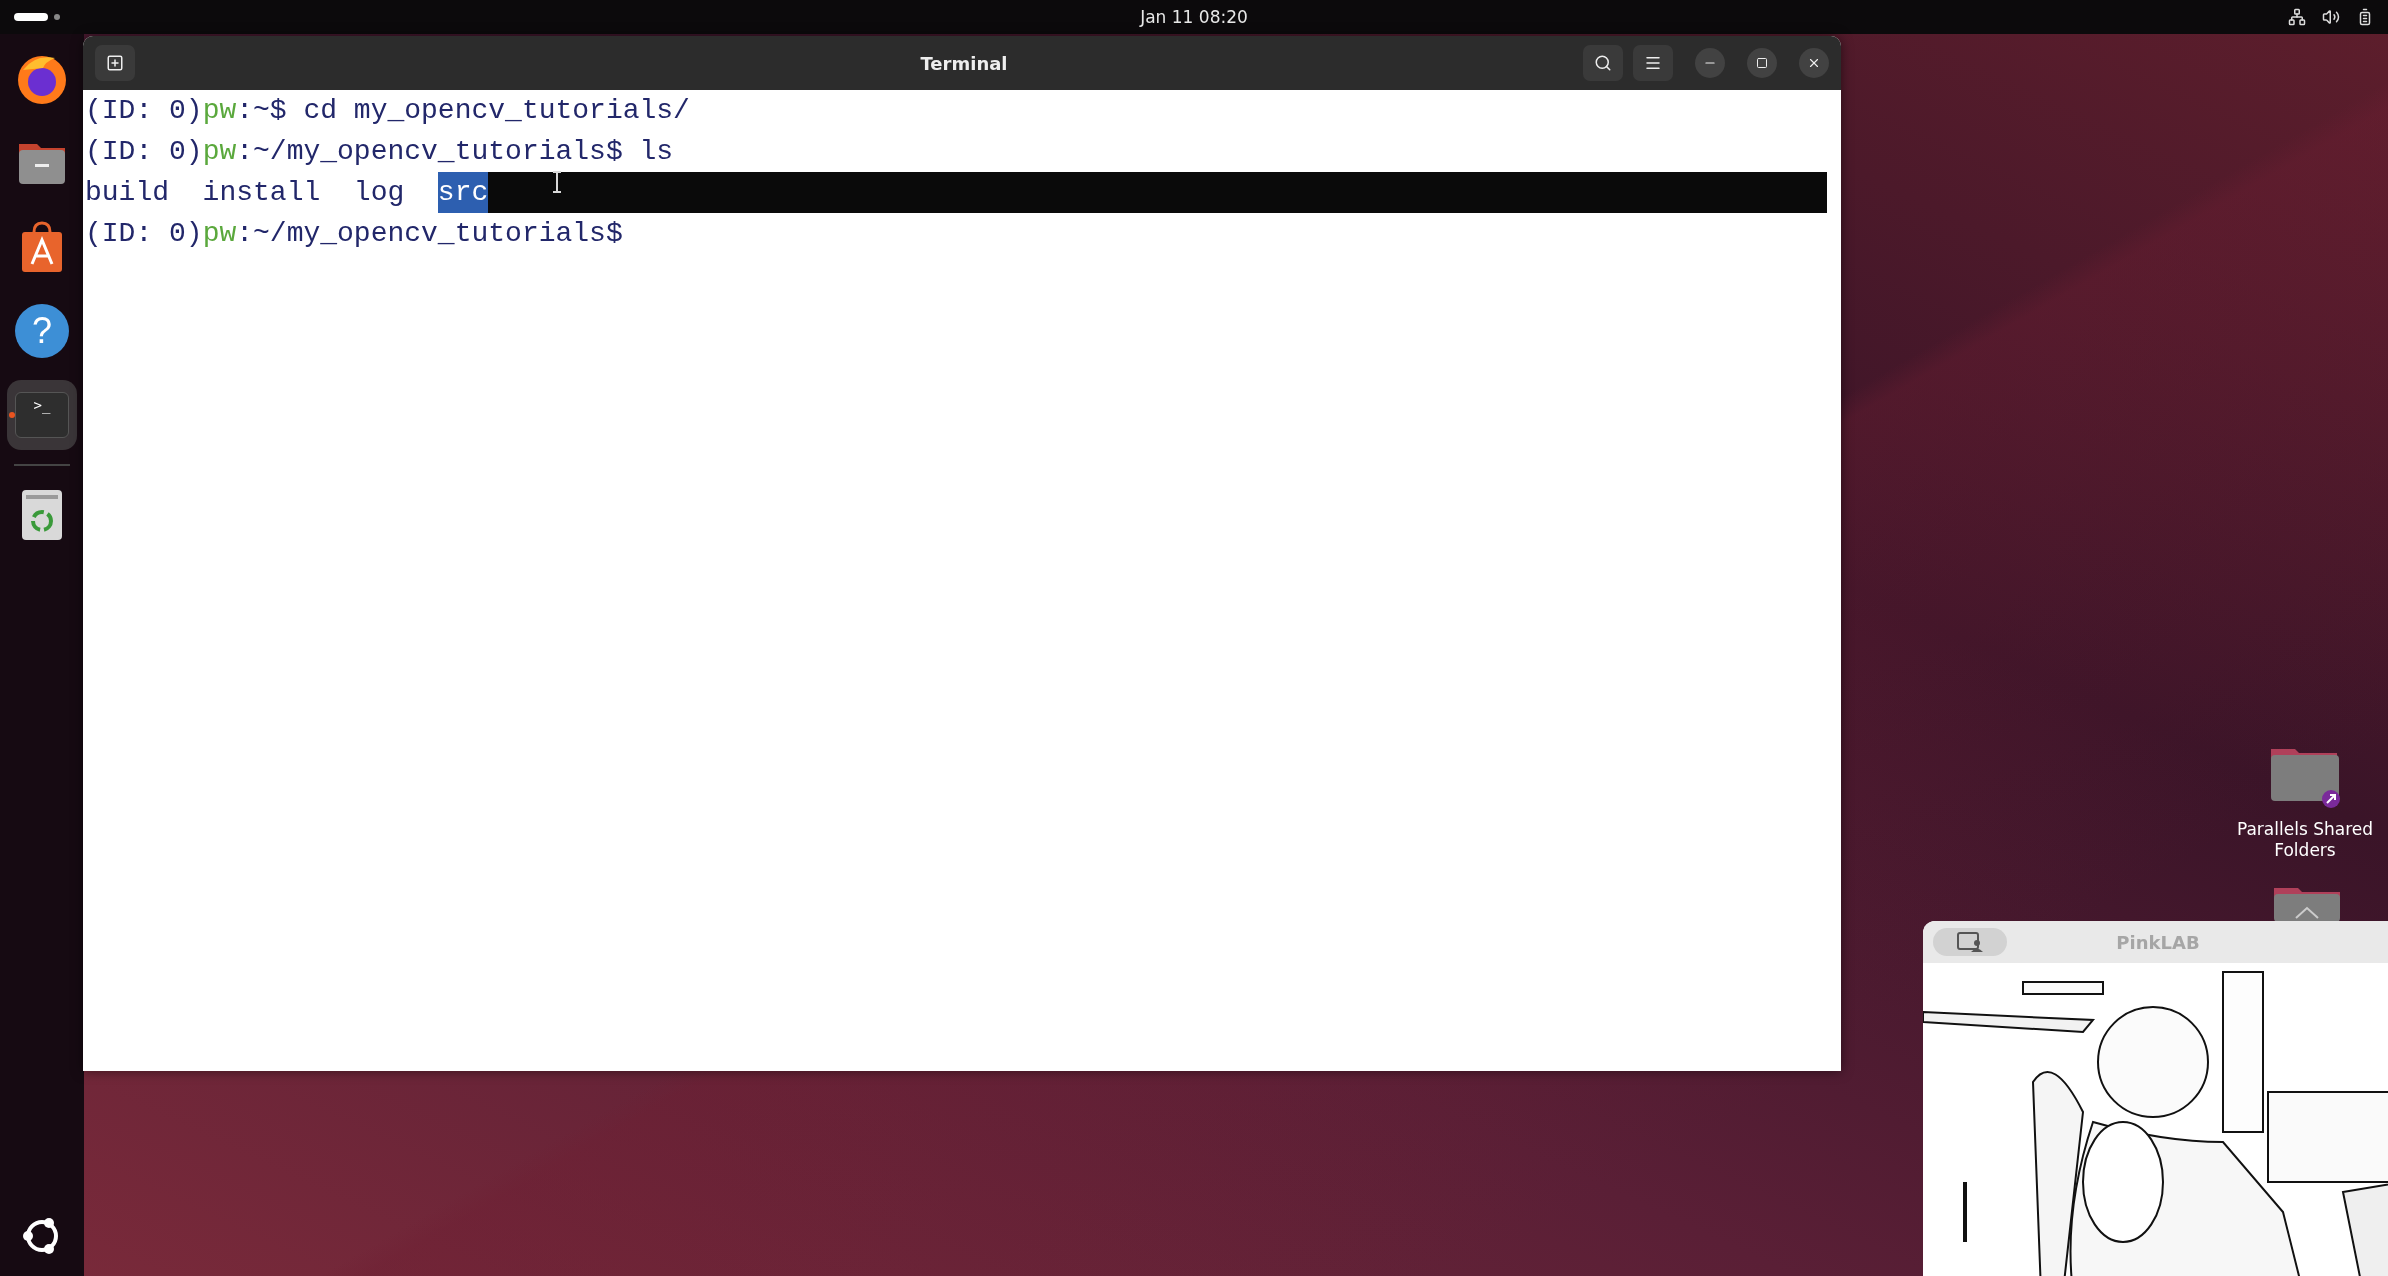  I want to click on menu-button, so click(1653, 63).